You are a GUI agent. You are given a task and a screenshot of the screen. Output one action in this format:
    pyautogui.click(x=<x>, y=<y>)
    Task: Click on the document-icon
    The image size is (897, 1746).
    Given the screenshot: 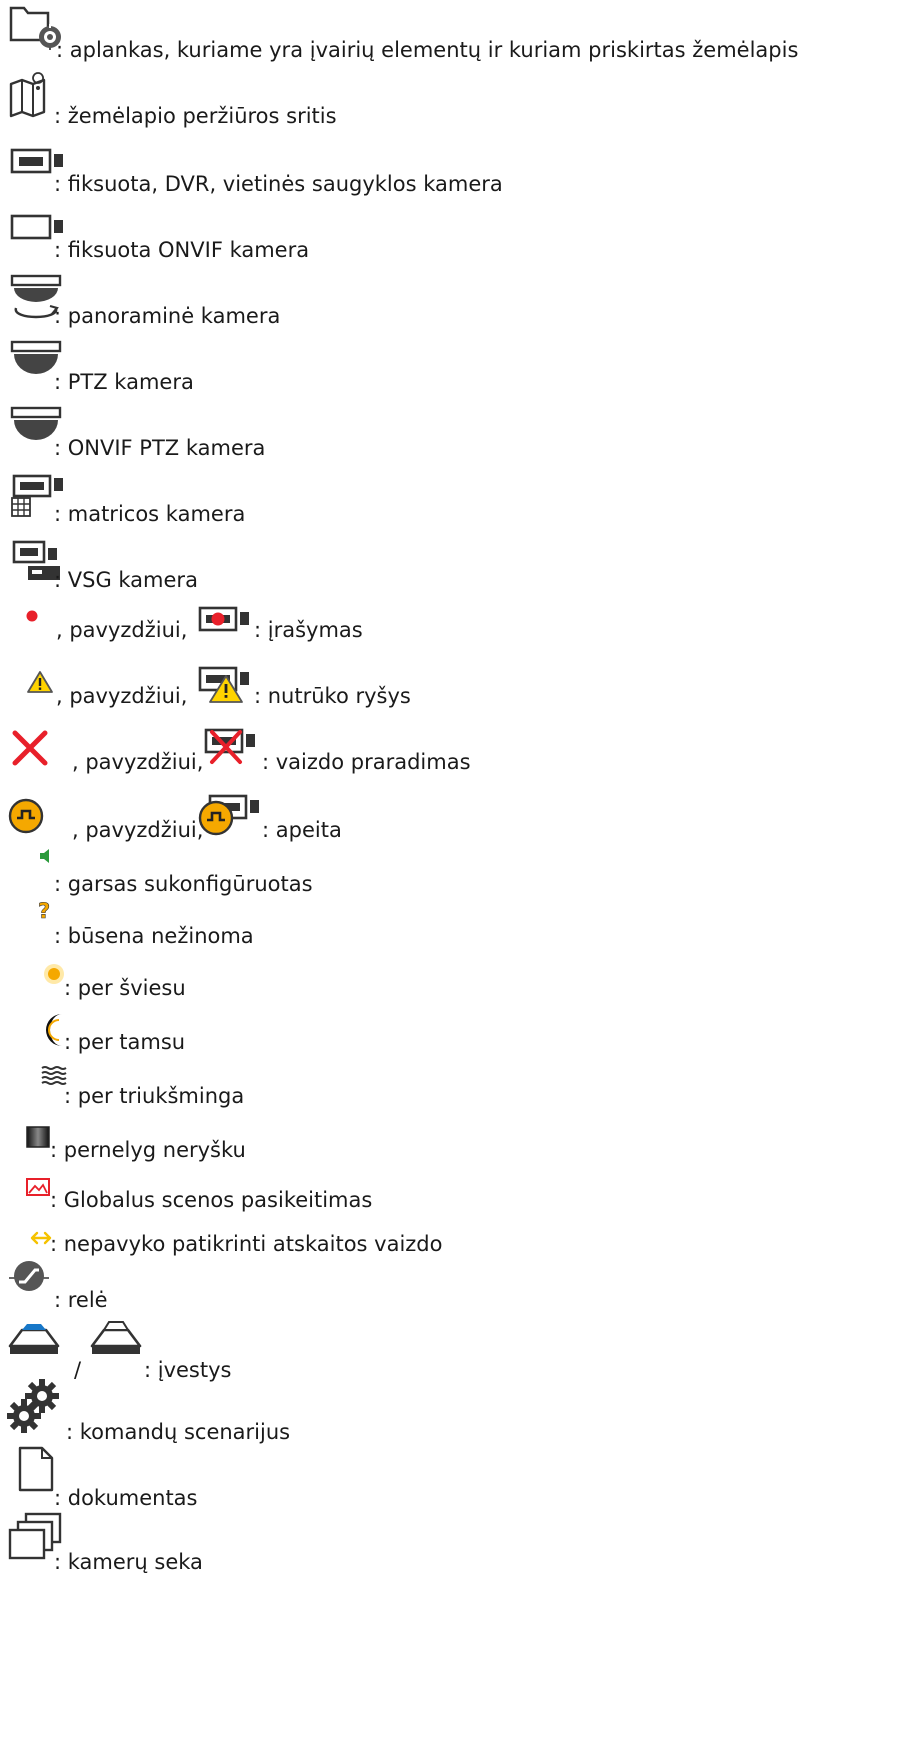 What is the action you would take?
    pyautogui.click(x=36, y=1469)
    